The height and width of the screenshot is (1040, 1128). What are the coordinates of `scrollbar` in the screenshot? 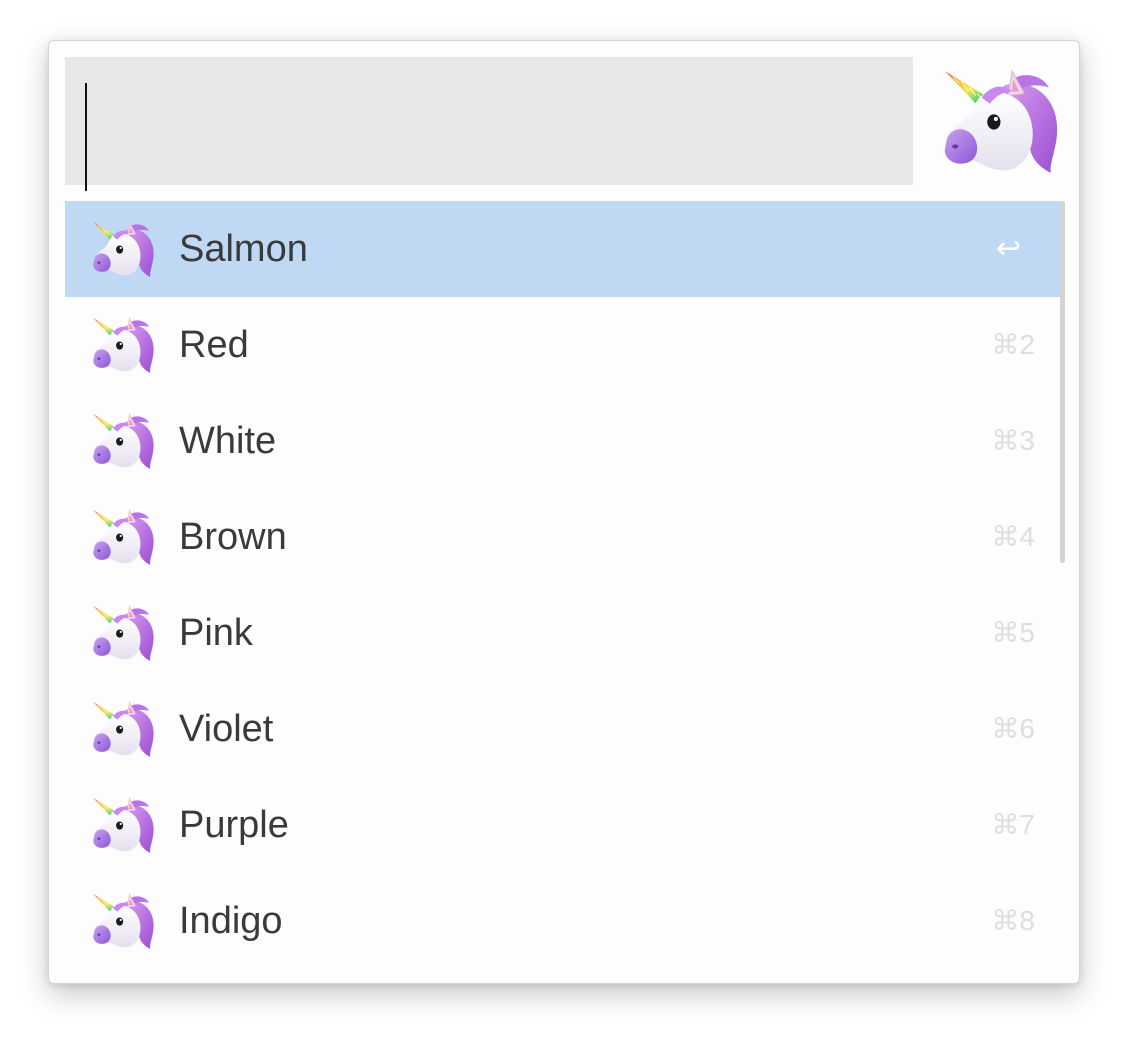 It's located at (1062, 382).